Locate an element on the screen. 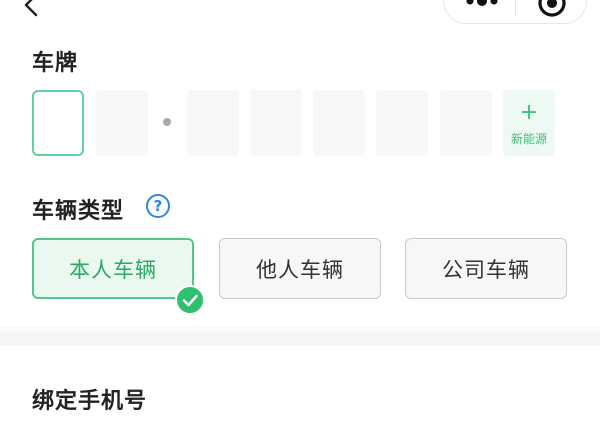 This screenshot has width=600, height=427. back-button is located at coordinates (31, 8).